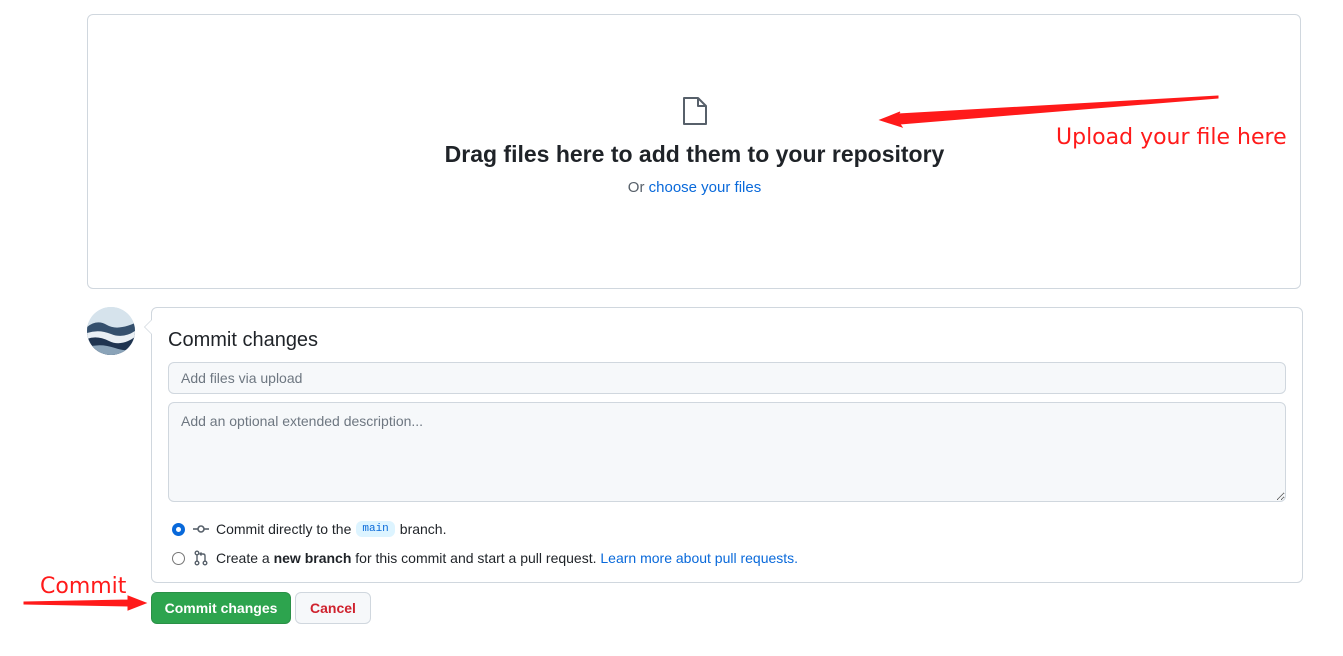  Describe the element at coordinates (284, 529) in the screenshot. I see `commit-direct-text: Commit directly to the` at that location.